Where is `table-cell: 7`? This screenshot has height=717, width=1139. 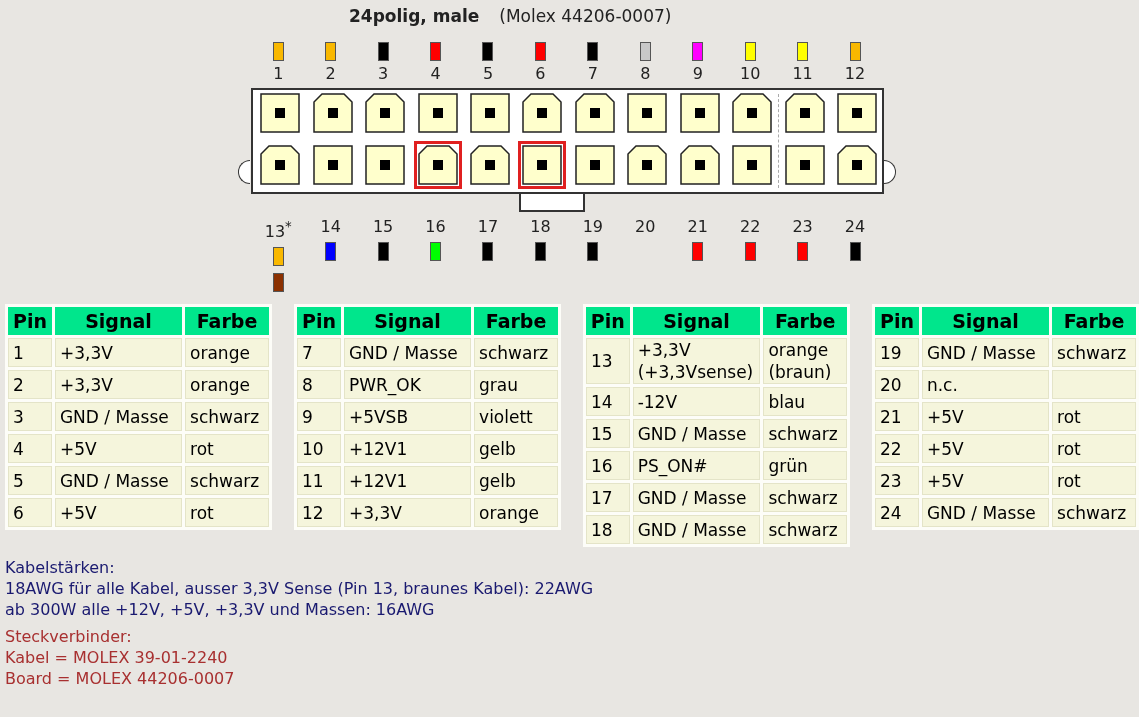
table-cell: 7 is located at coordinates (319, 352).